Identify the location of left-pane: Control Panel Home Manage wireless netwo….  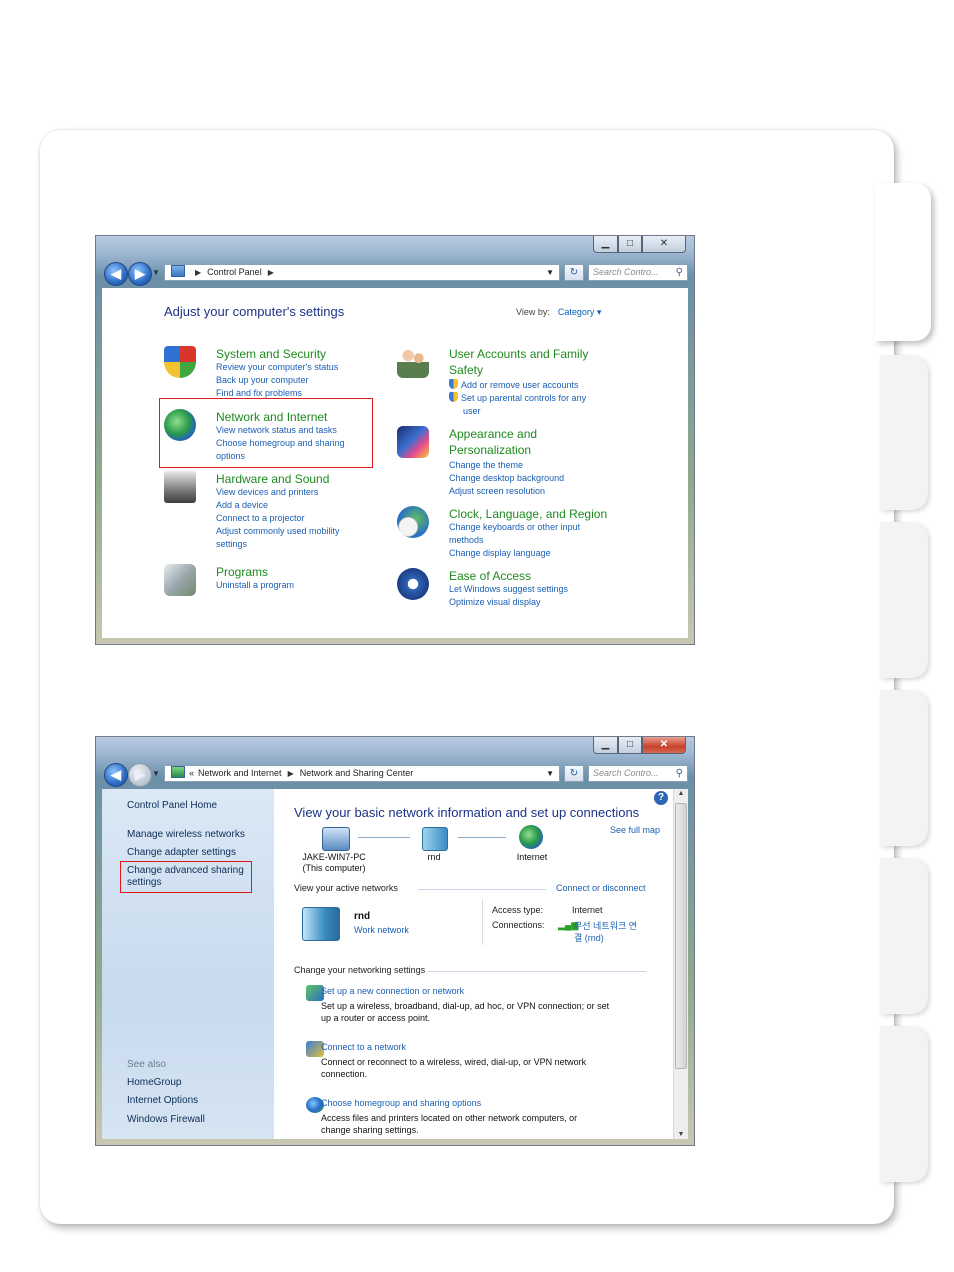
(188, 964).